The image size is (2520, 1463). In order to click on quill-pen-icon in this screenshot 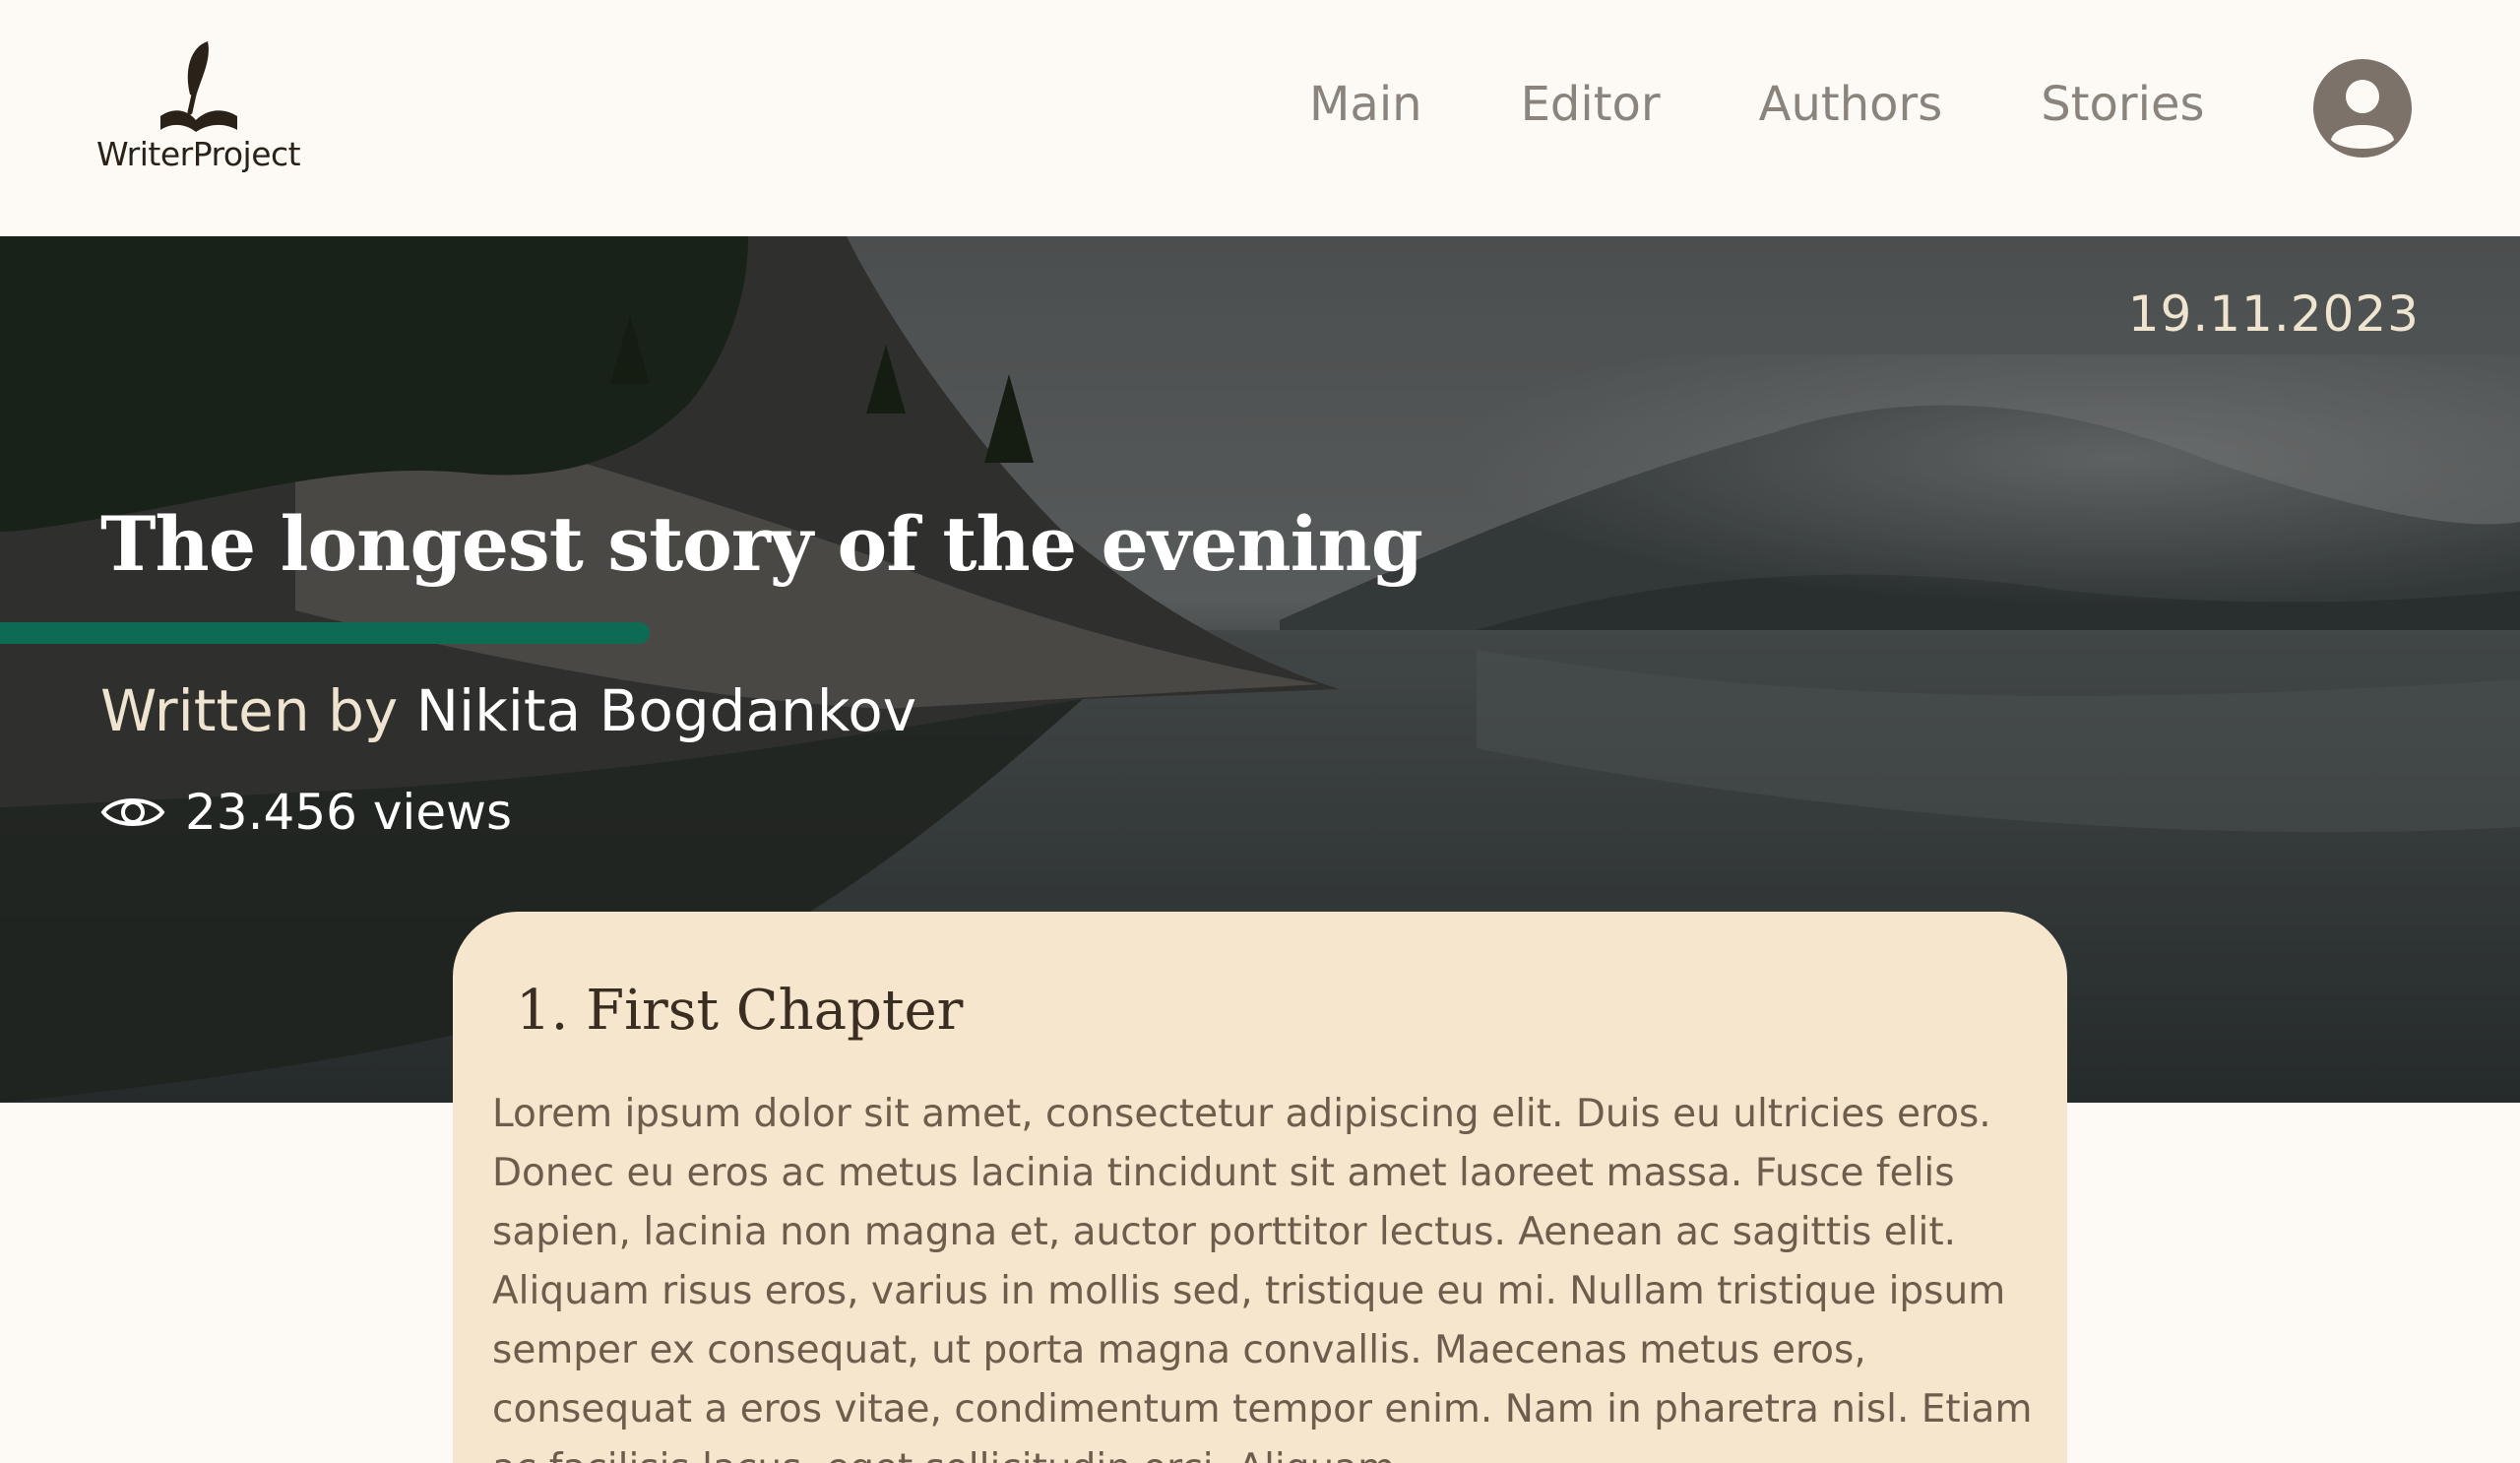, I will do `click(198, 87)`.